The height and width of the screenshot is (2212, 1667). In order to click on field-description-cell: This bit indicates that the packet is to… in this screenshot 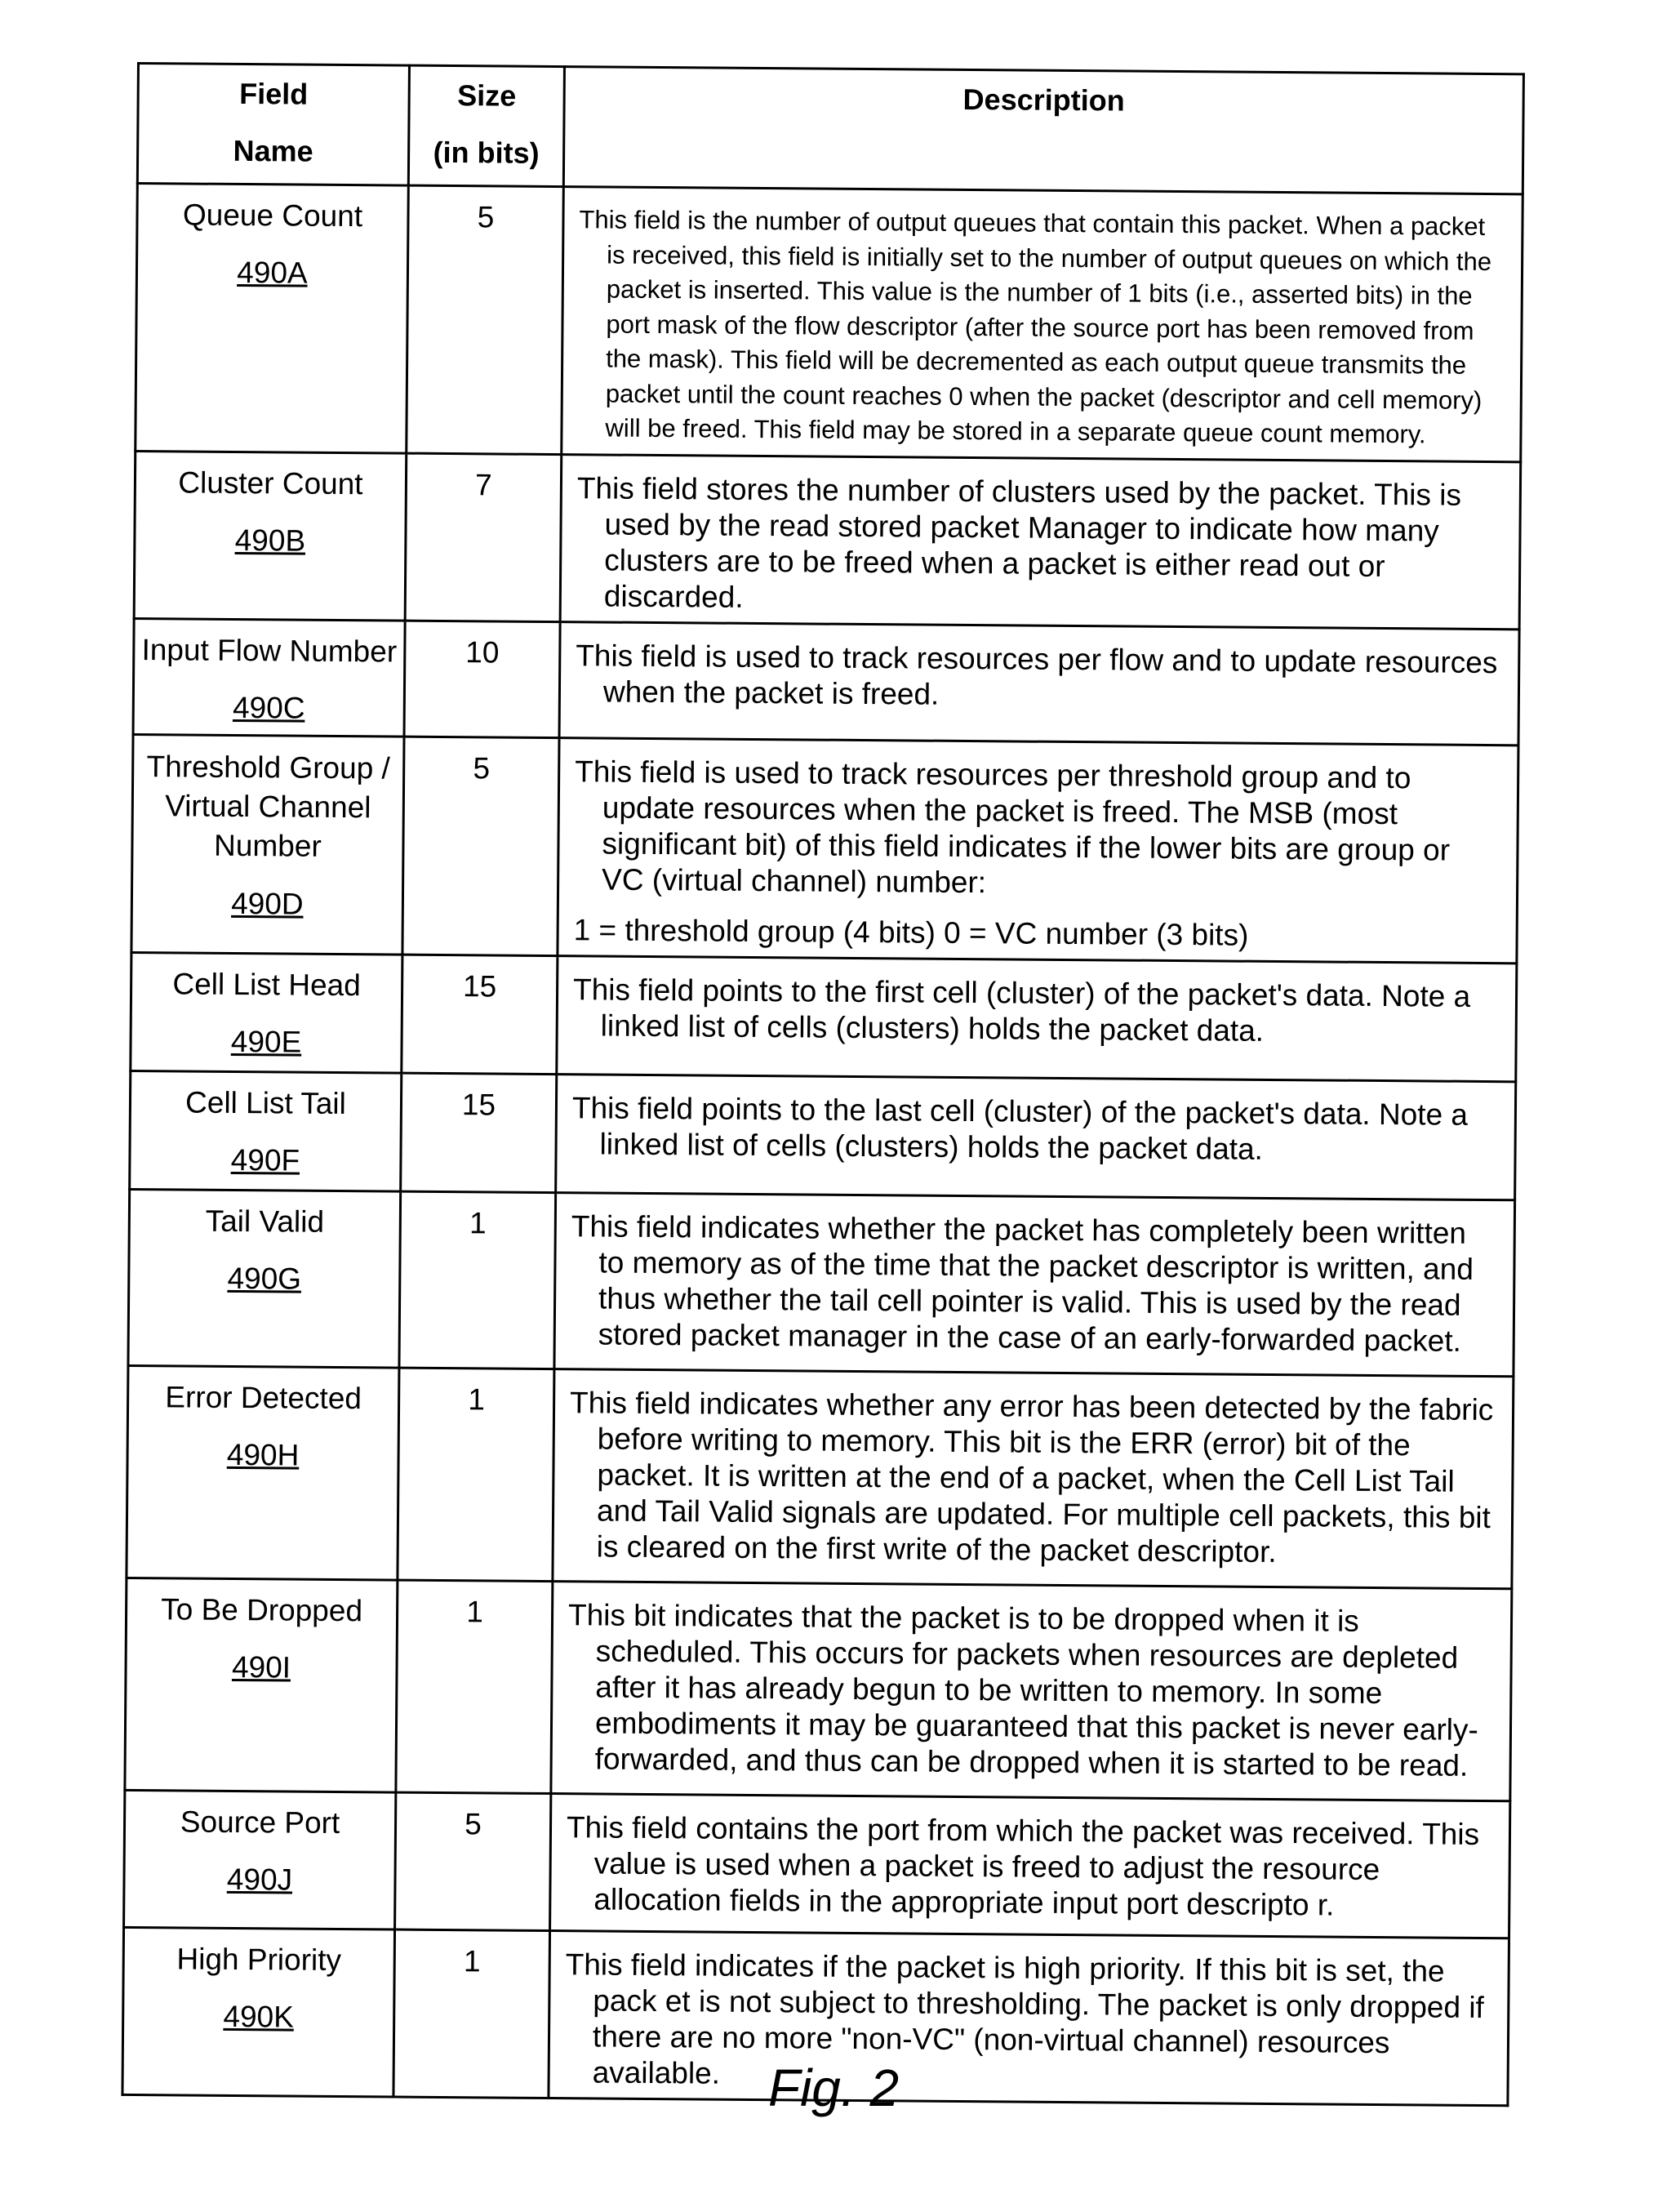, I will do `click(1031, 1691)`.